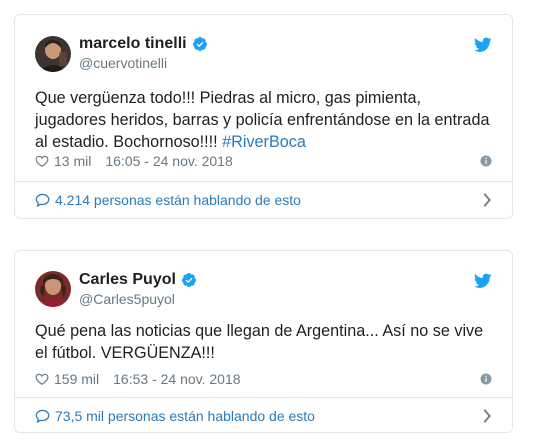 Image resolution: width=538 pixels, height=440 pixels. Describe the element at coordinates (264, 142) in the screenshot. I see `hashtag-link: #RiverBoca` at that location.